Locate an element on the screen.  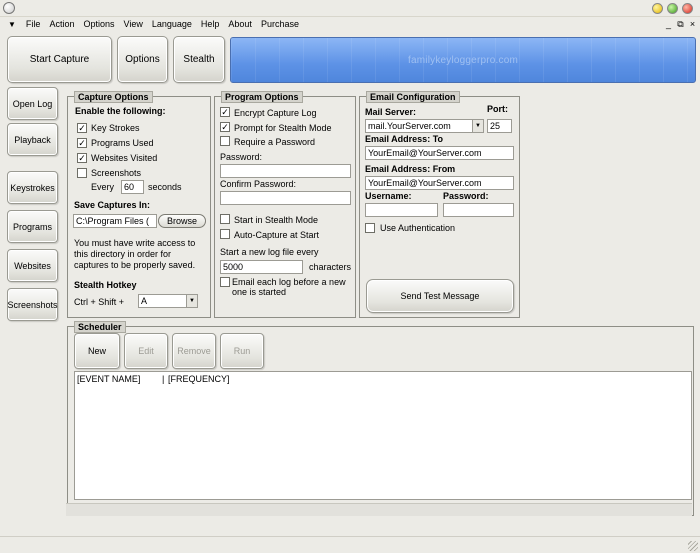
event-name-column-header: [EVENT NAME] is located at coordinates (109, 379).